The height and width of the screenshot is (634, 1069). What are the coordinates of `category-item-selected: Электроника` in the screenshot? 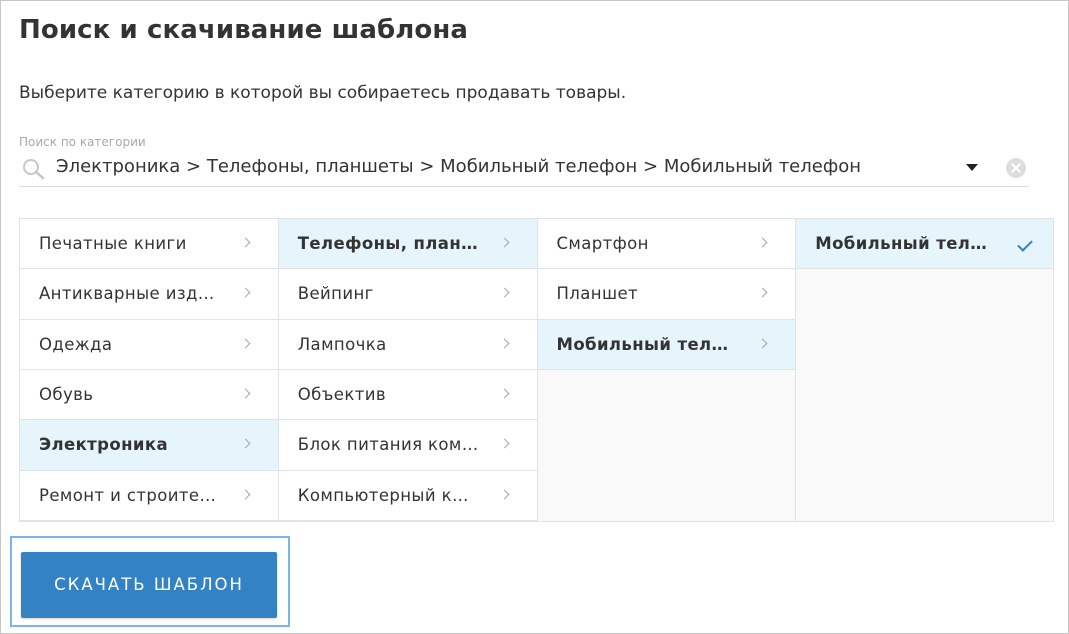 It's located at (149, 445).